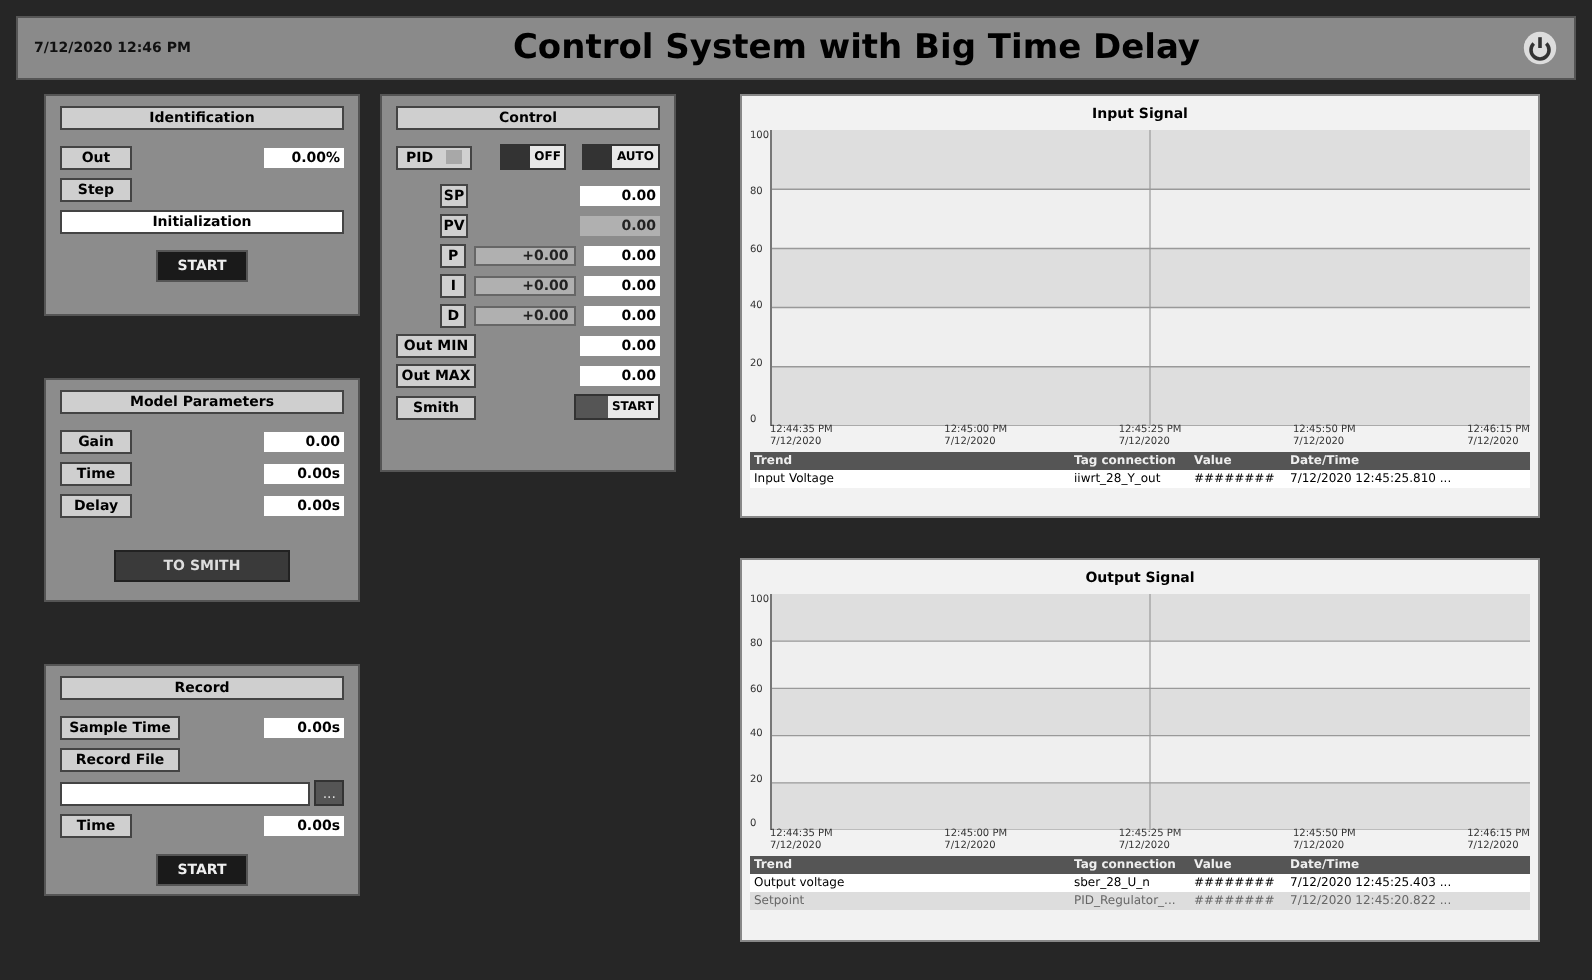  Describe the element at coordinates (185, 793) in the screenshot. I see `file-path-field` at that location.